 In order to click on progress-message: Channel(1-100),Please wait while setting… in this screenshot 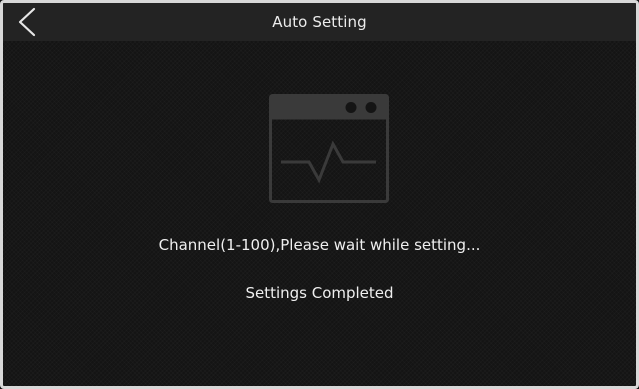, I will do `click(319, 245)`.